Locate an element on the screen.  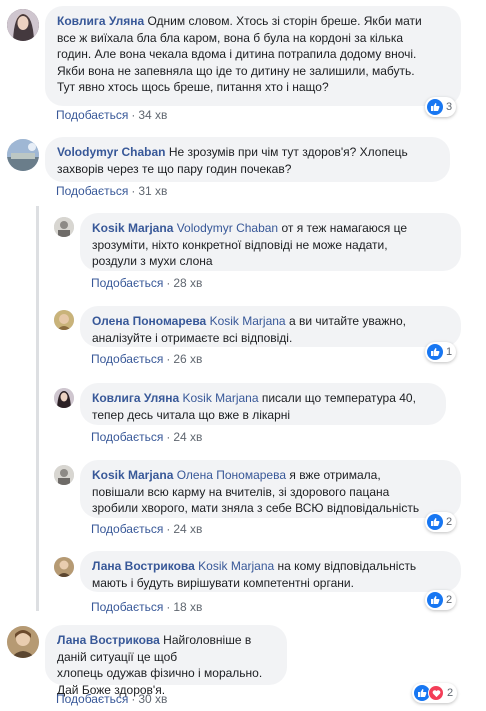
comment-timestamp: 34 хв is located at coordinates (152, 115).